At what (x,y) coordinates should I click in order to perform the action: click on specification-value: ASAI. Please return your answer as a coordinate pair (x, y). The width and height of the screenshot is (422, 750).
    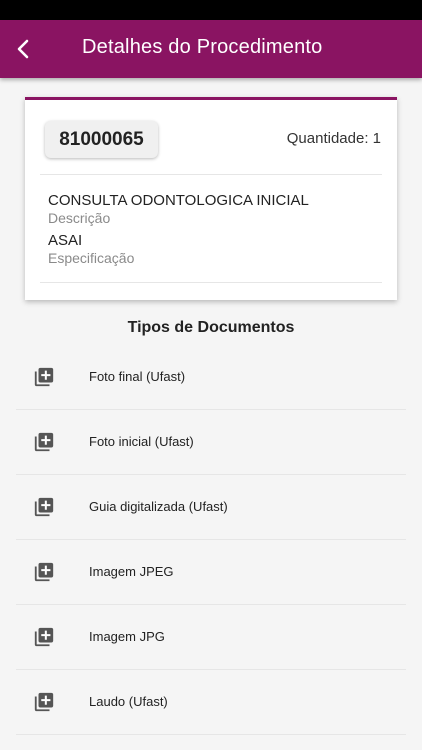
    Looking at the image, I should click on (65, 240).